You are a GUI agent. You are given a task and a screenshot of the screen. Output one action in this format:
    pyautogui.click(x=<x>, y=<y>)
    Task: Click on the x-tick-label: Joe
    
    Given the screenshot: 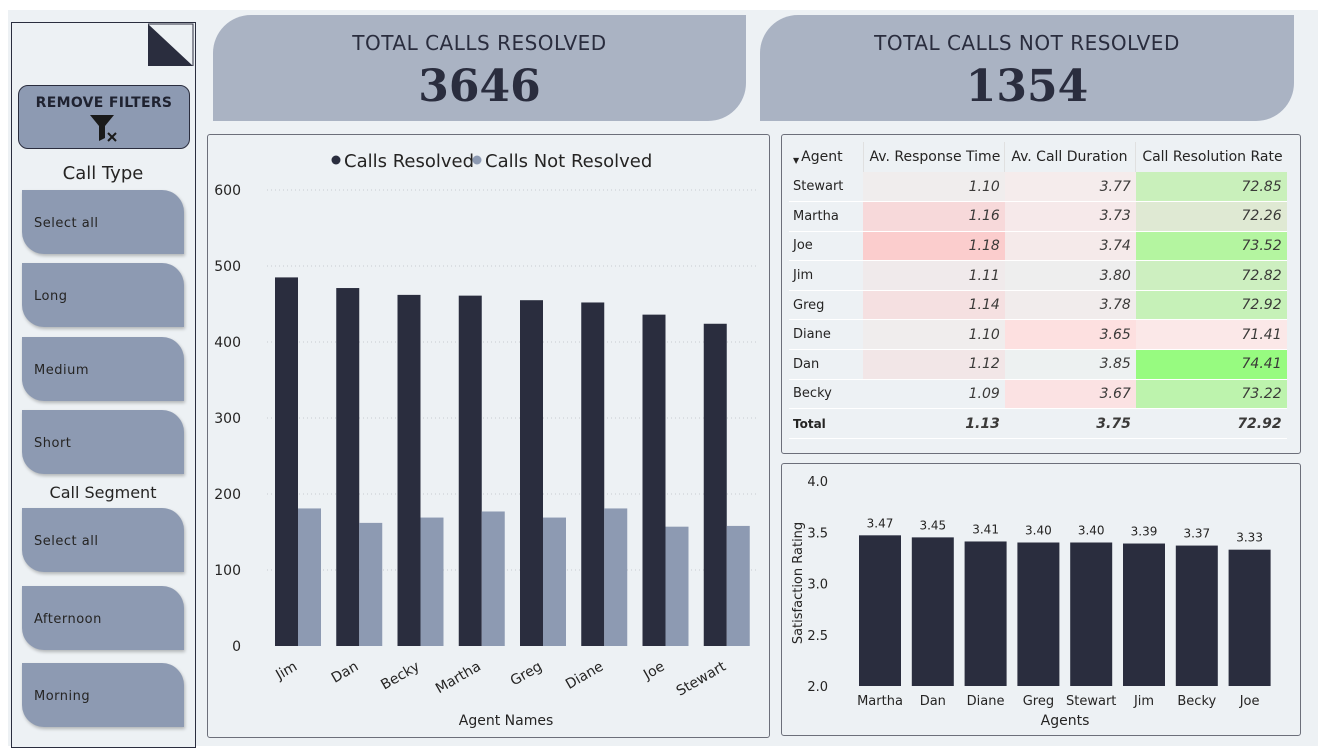 What is the action you would take?
    pyautogui.click(x=1249, y=701)
    